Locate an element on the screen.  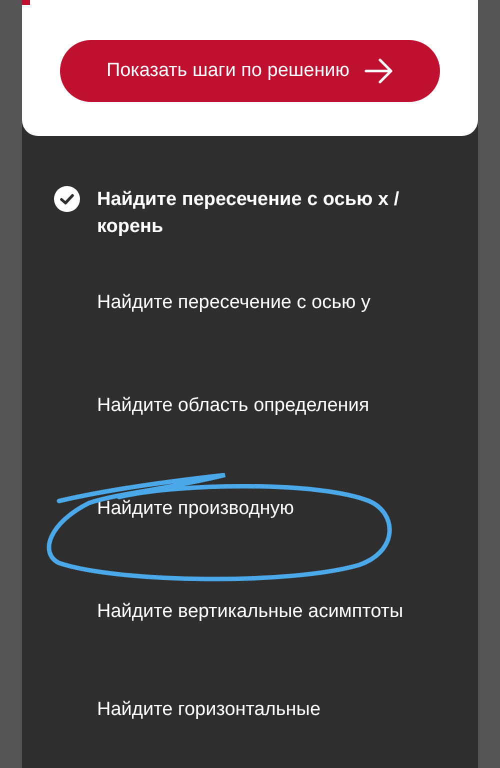
step-link: Найдите производную is located at coordinates (257, 508).